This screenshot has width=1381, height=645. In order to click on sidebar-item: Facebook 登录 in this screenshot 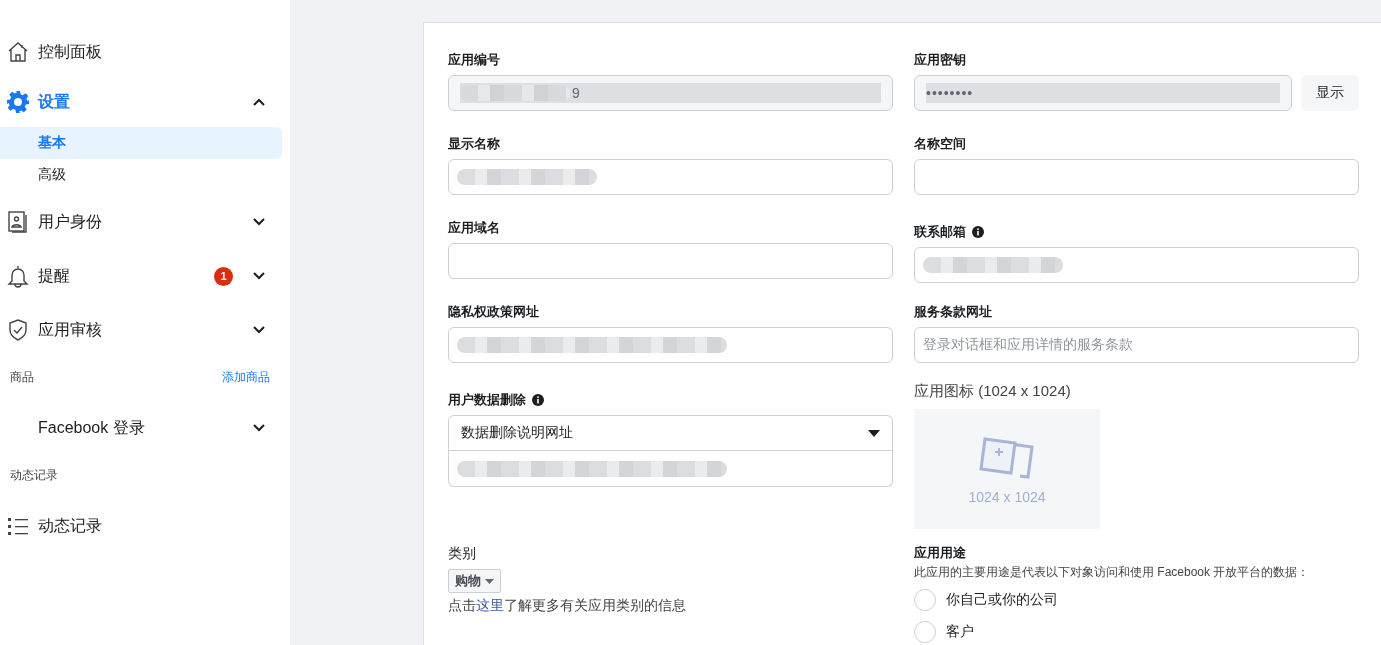, I will do `click(145, 428)`.